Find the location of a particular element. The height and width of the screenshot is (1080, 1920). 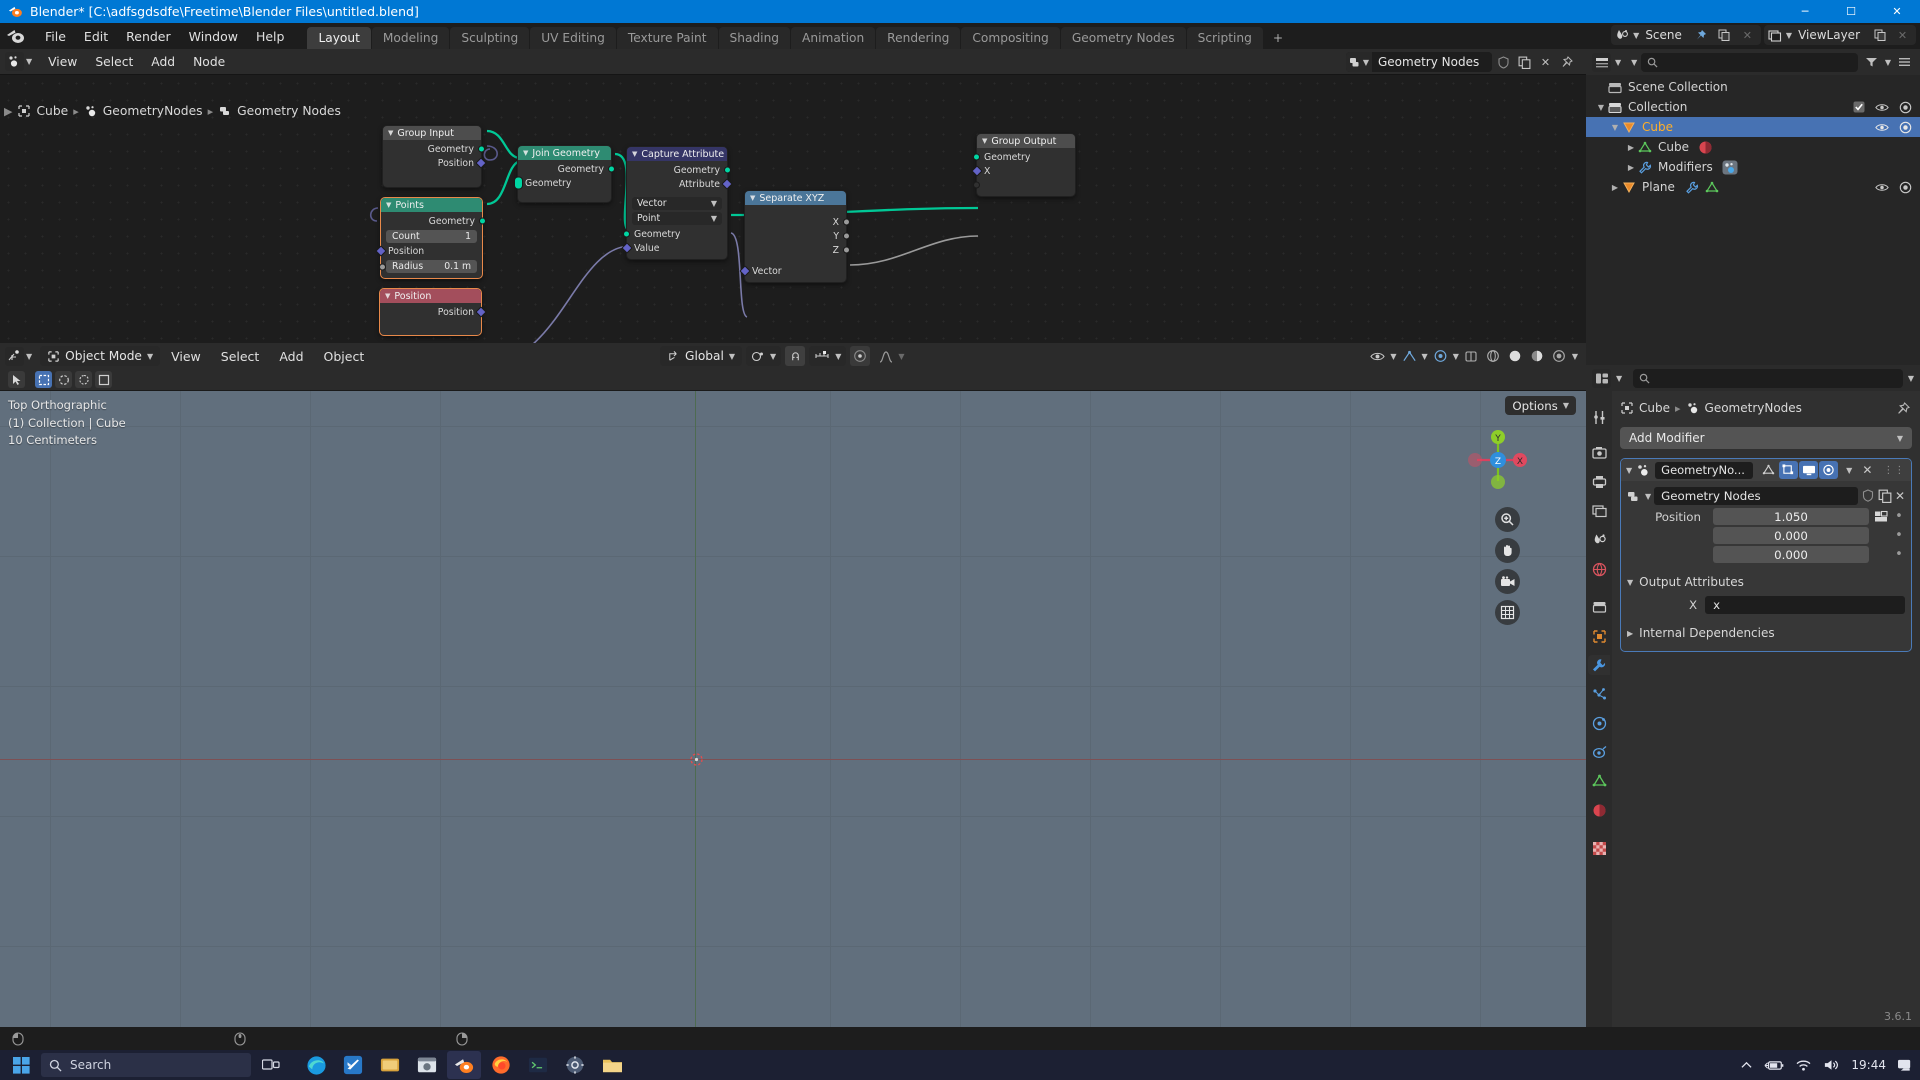

tab-texture-paint: Texture Paint is located at coordinates (667, 38).